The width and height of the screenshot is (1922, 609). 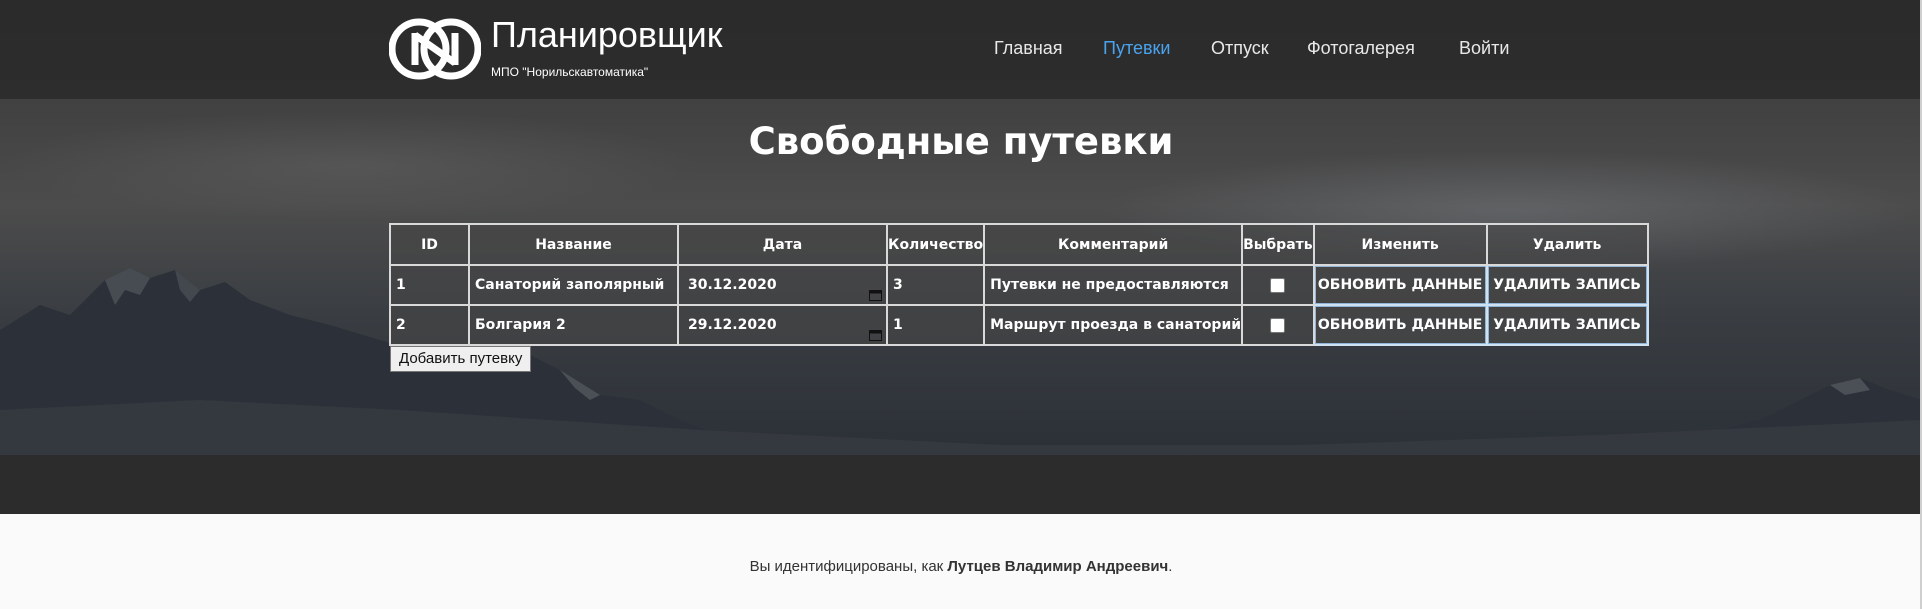 I want to click on column-header-select: Выбрать, so click(x=1278, y=244).